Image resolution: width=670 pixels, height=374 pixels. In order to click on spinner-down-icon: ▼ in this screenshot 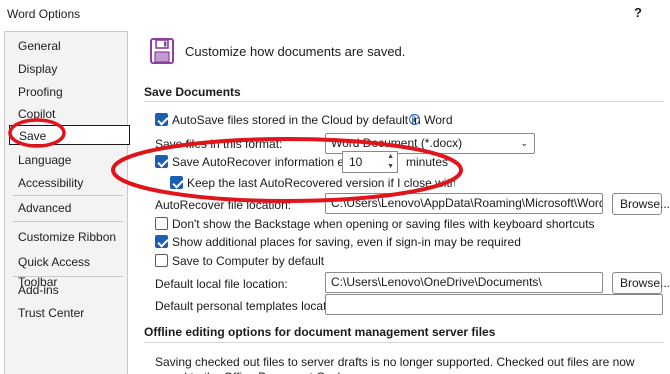, I will do `click(390, 167)`.